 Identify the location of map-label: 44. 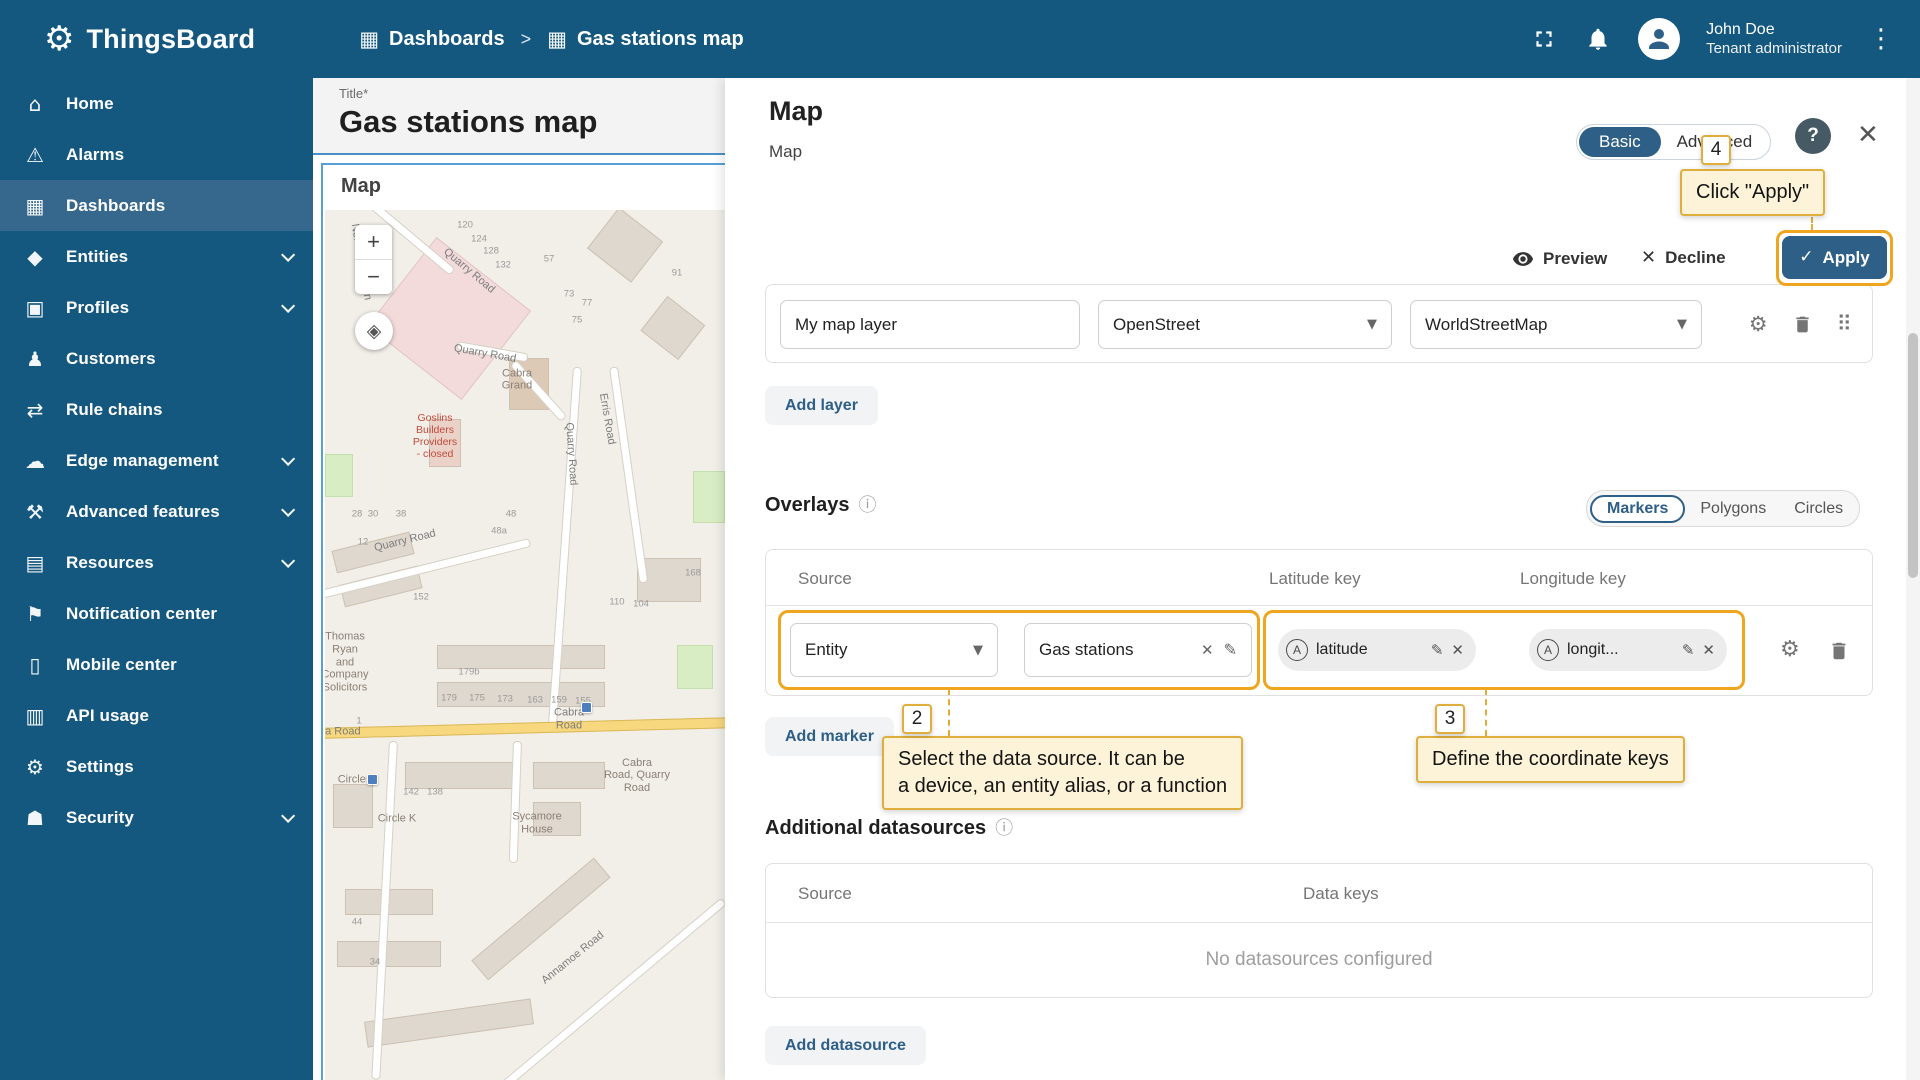
(357, 922).